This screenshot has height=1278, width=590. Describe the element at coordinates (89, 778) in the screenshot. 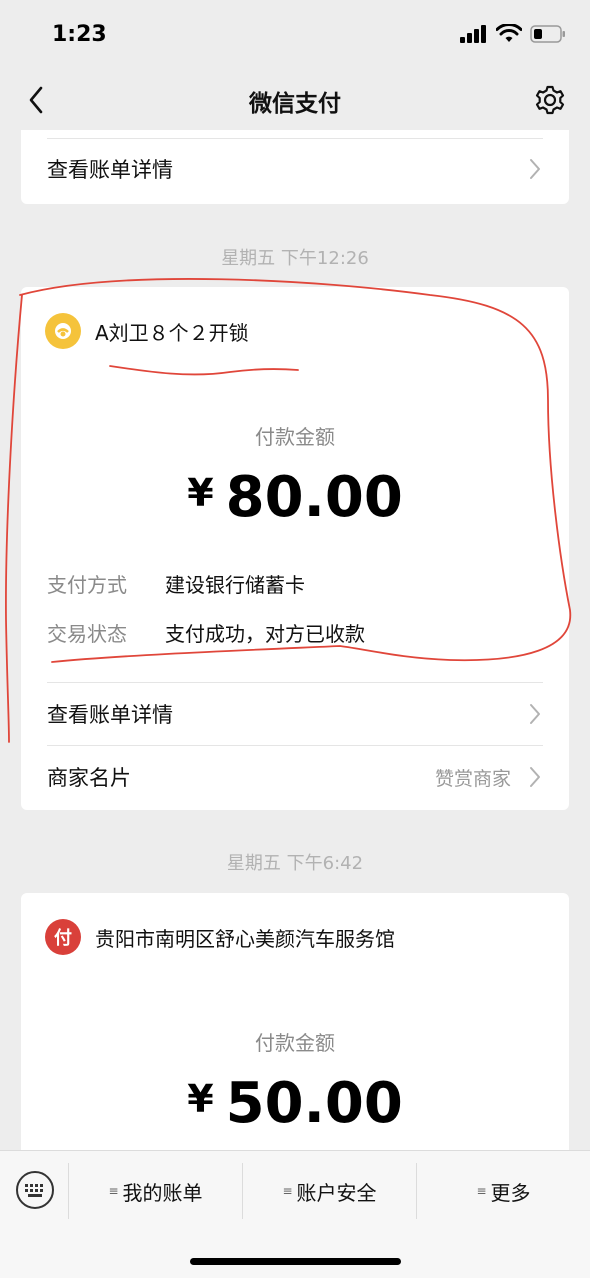

I see `row-label: 商家名片` at that location.